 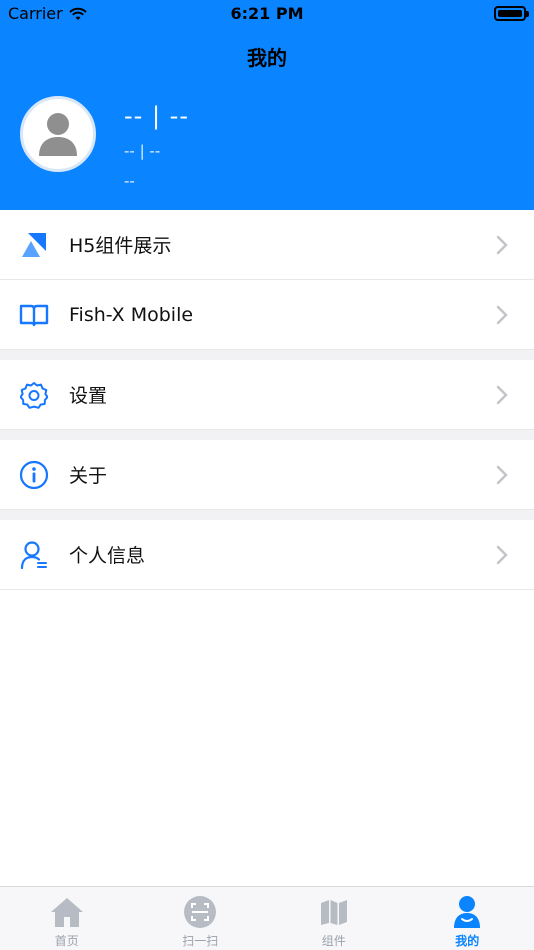 What do you see at coordinates (156, 116) in the screenshot?
I see `user-name: -- | --` at bounding box center [156, 116].